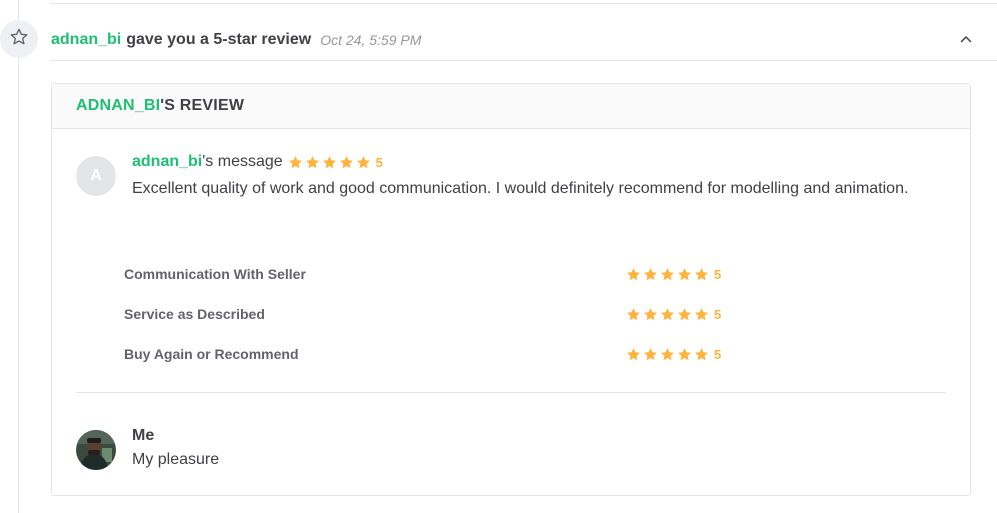 The image size is (997, 513). Describe the element at coordinates (143, 435) in the screenshot. I see `reply-author: Me` at that location.